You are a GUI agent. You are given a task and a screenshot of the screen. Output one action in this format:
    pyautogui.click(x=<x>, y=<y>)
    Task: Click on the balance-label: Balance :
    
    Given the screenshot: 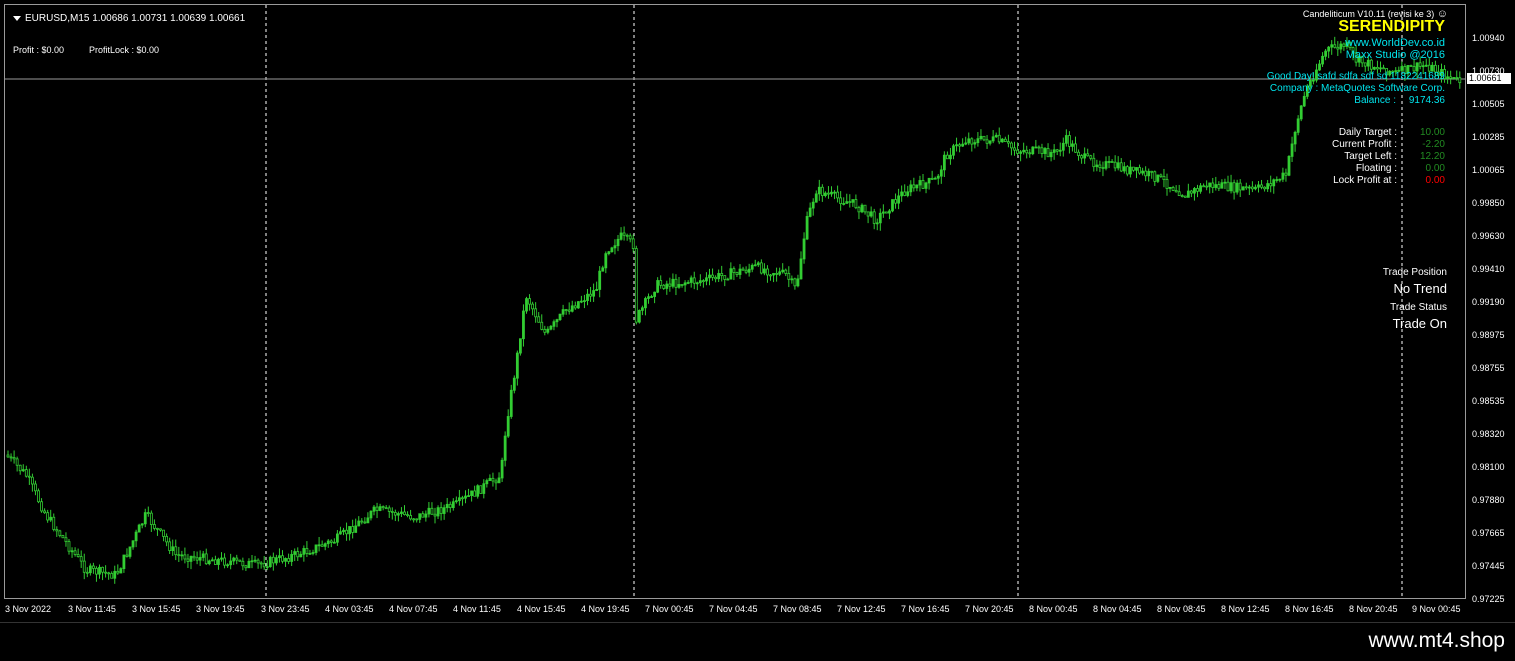 What is the action you would take?
    pyautogui.click(x=1375, y=100)
    